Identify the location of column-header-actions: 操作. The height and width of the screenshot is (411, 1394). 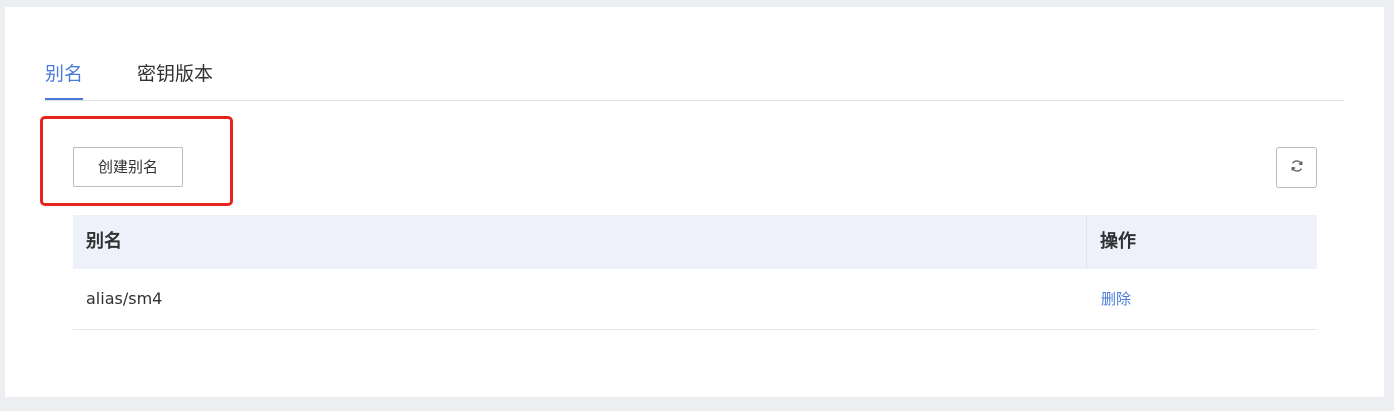
(1118, 241).